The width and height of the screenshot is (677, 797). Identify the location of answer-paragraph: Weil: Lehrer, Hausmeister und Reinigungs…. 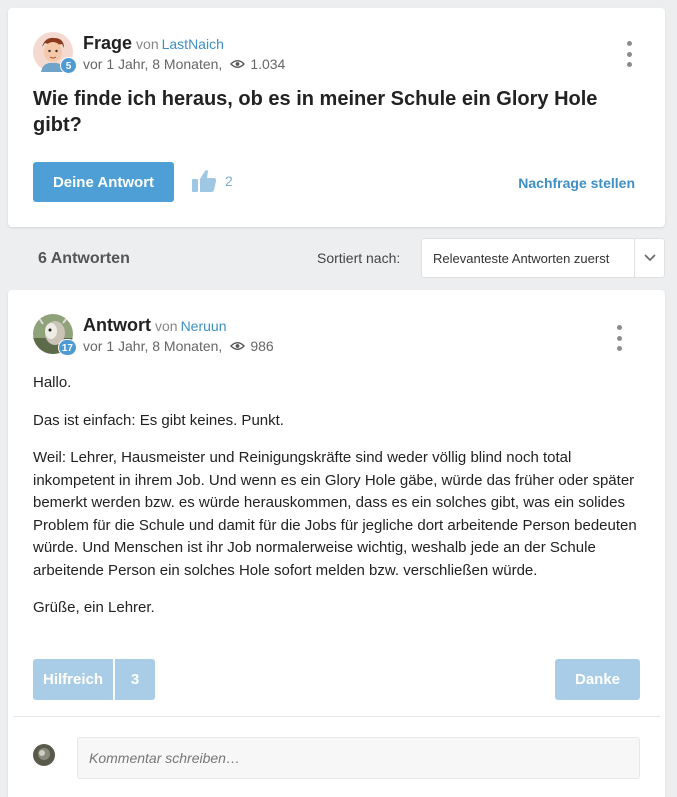
(335, 514).